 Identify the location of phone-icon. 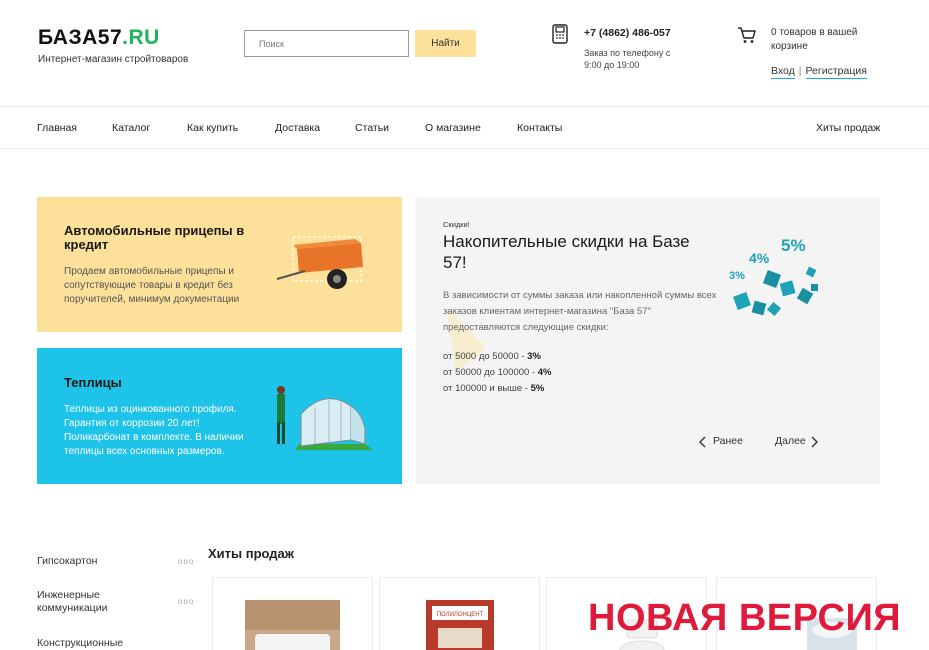
(560, 34).